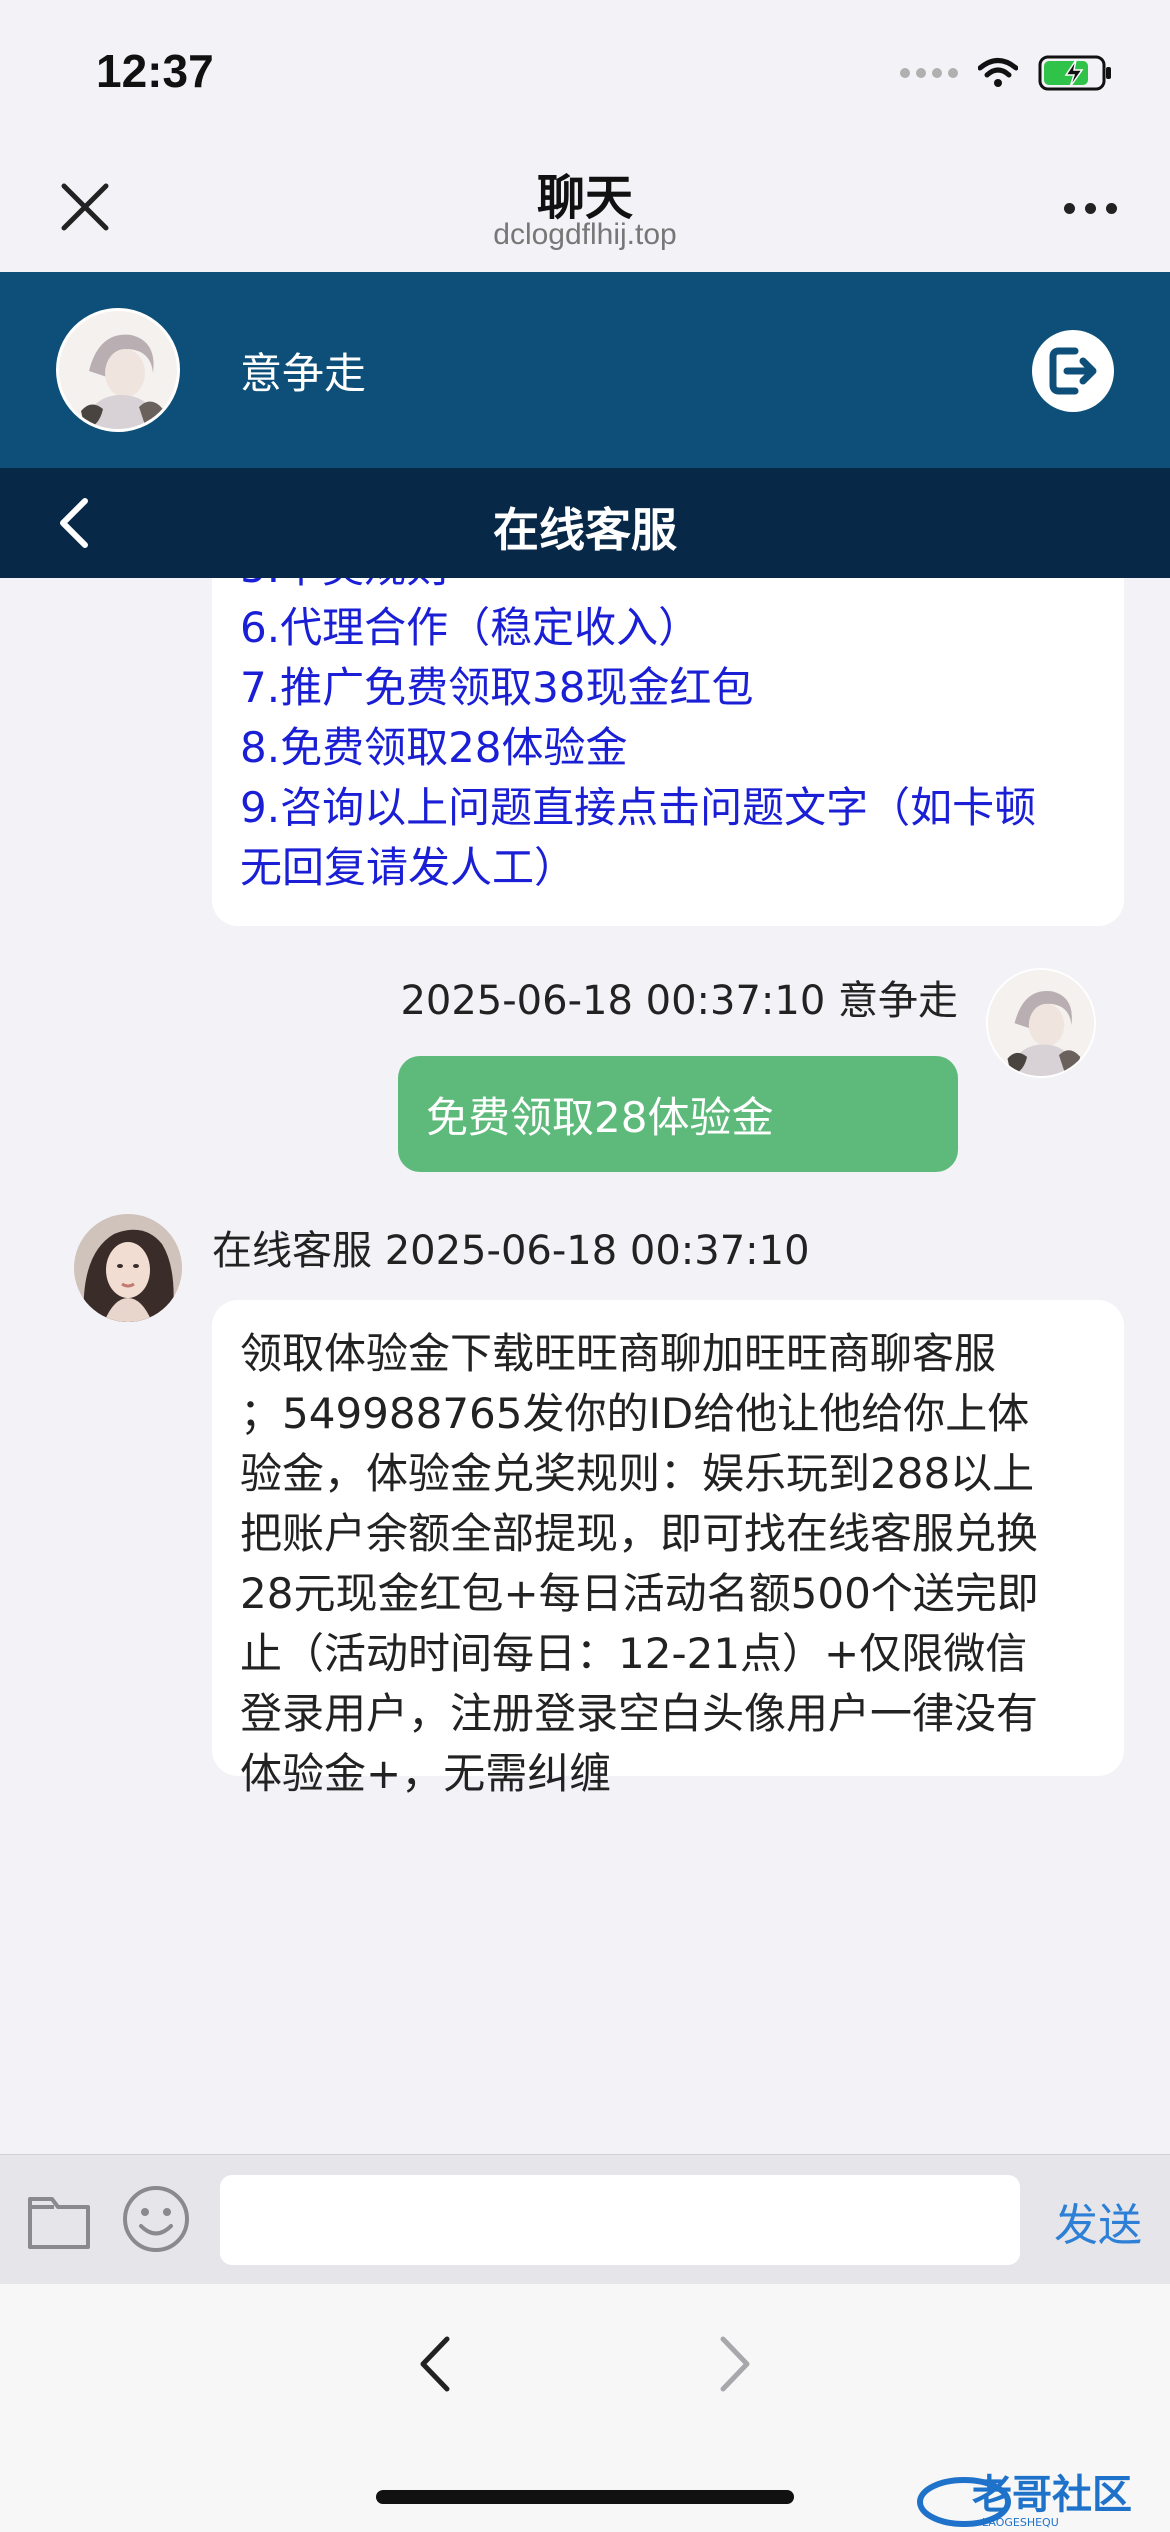  I want to click on status-icons, so click(1007, 73).